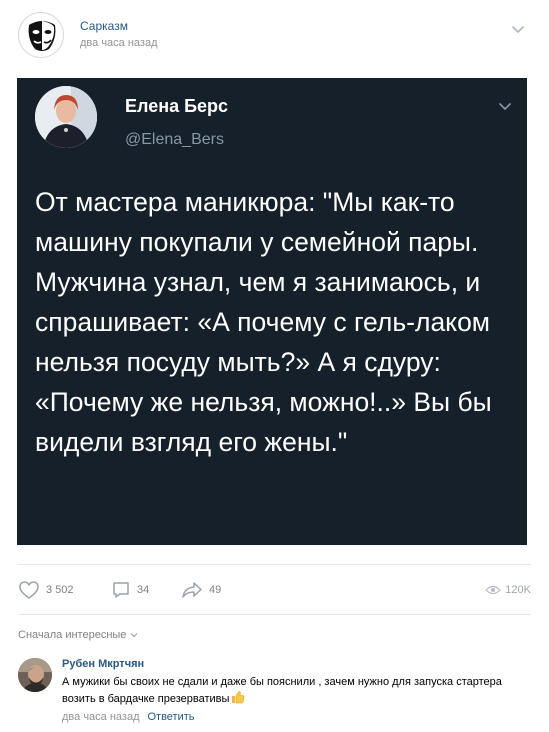 This screenshot has width=549, height=732. I want to click on eye-icon, so click(493, 590).